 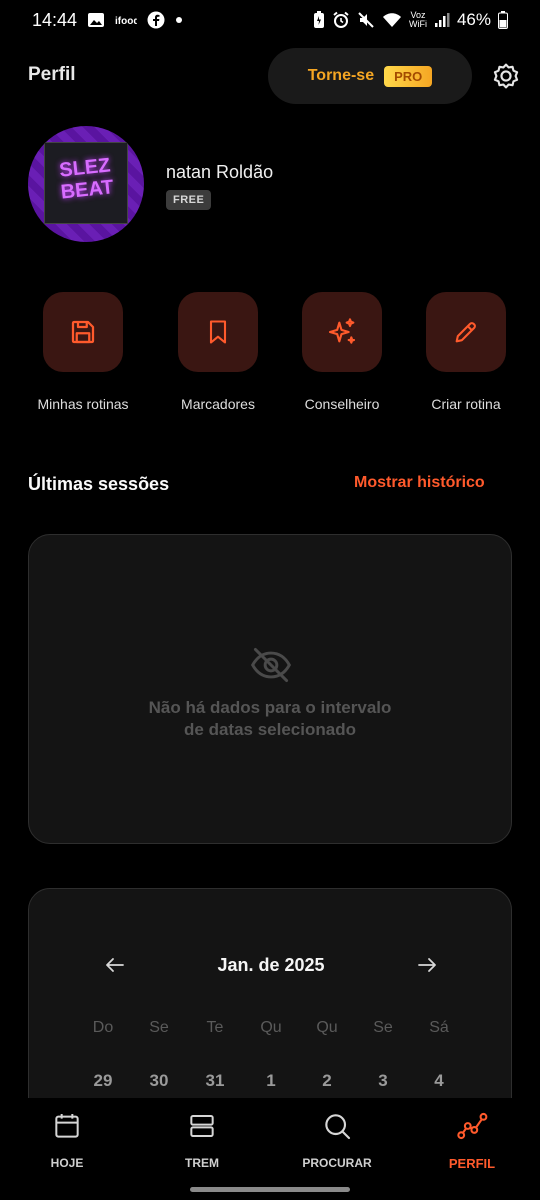 I want to click on calendar-day: 4, so click(x=439, y=1081).